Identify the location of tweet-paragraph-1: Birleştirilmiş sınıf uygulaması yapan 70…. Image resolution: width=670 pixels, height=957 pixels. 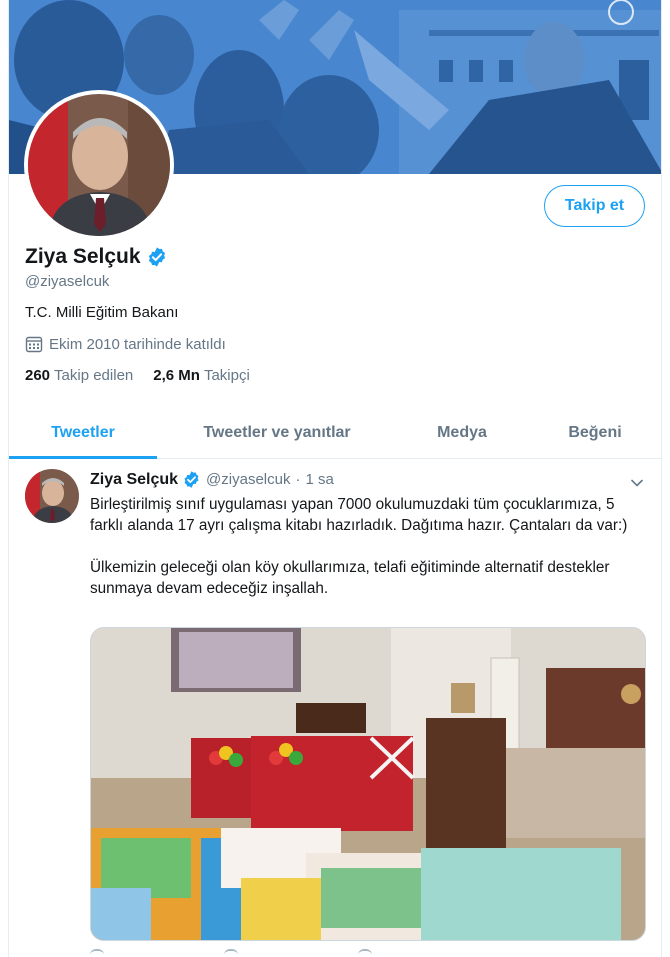
(359, 515).